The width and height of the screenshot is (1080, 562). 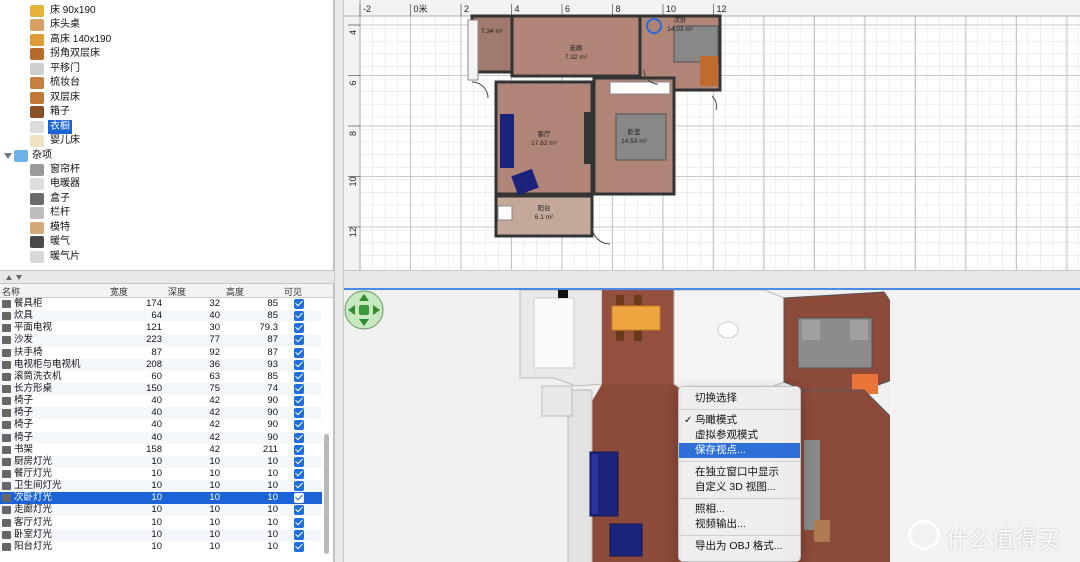 What do you see at coordinates (328, 135) in the screenshot?
I see `catalog-scrollbar` at bounding box center [328, 135].